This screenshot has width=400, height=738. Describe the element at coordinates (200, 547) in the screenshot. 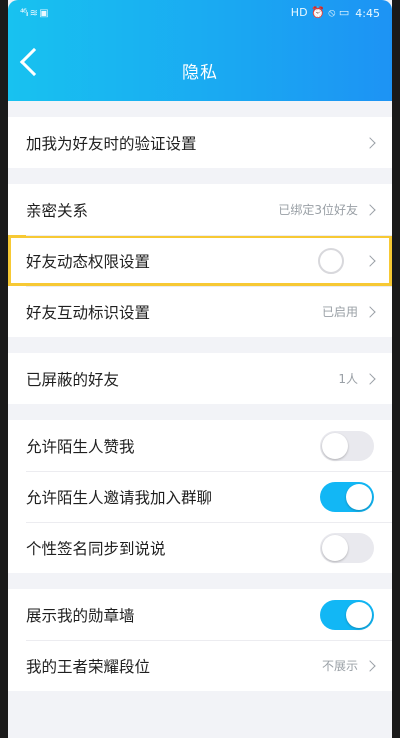

I see `row-sync-signature: 个性签名同步到说说` at that location.